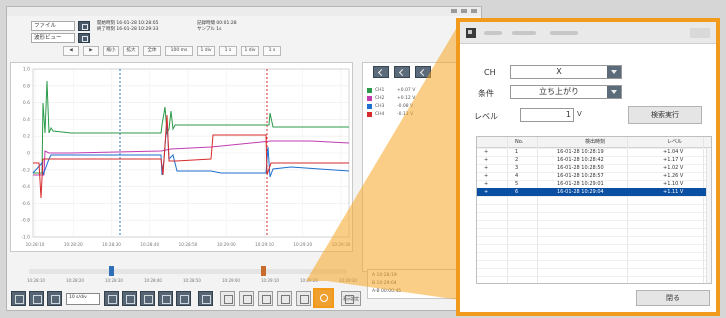  Describe the element at coordinates (517, 184) in the screenshot. I see `table-cell-no: 5` at that location.